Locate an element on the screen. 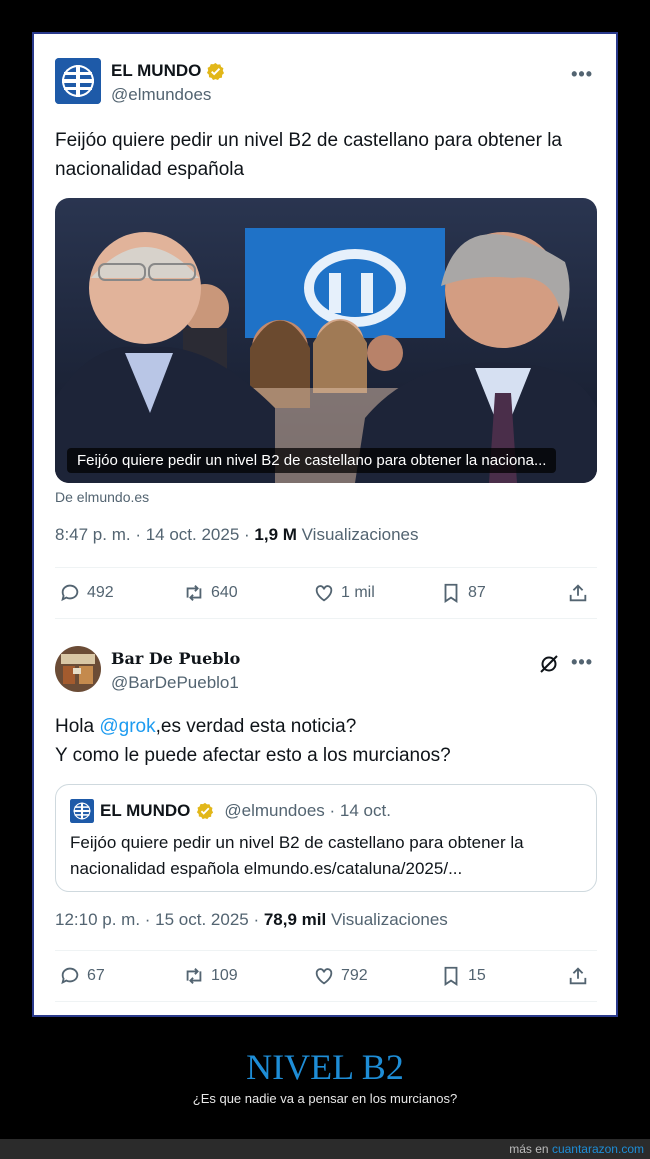 This screenshot has width=650, height=1159. quote-author-name: EL MUNDO is located at coordinates (145, 810).